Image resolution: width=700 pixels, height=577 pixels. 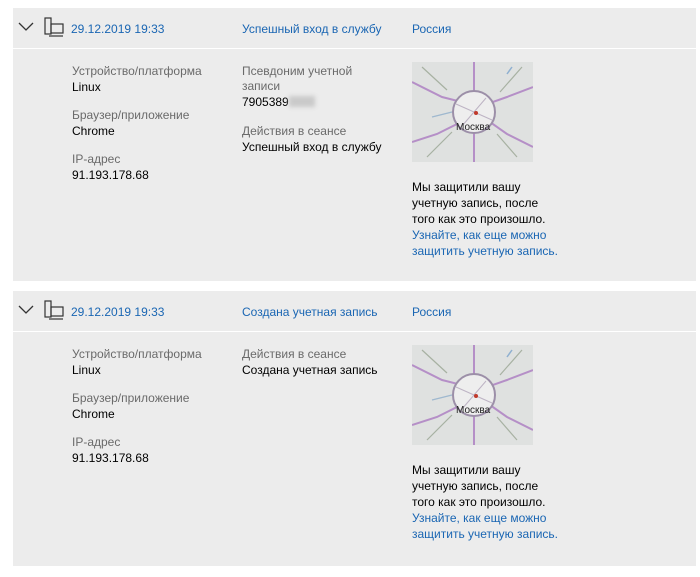 What do you see at coordinates (310, 370) in the screenshot?
I see `session-actions-value: Создана учетная запись` at bounding box center [310, 370].